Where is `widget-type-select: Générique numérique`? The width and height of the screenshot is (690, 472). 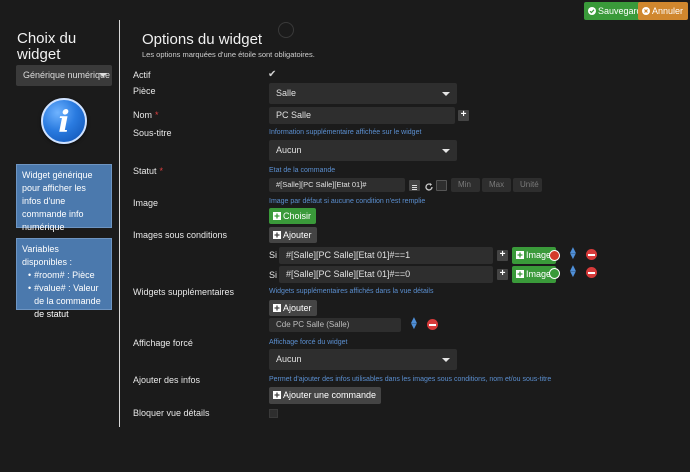 widget-type-select: Générique numérique is located at coordinates (64, 75).